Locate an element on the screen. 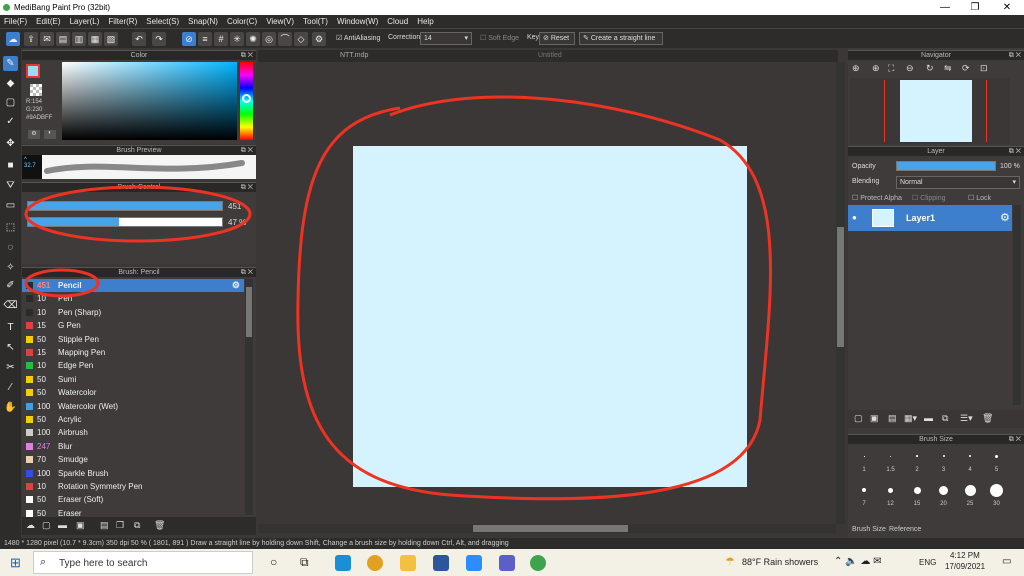  eraser-tool-icon: ◆ is located at coordinates (10, 83).